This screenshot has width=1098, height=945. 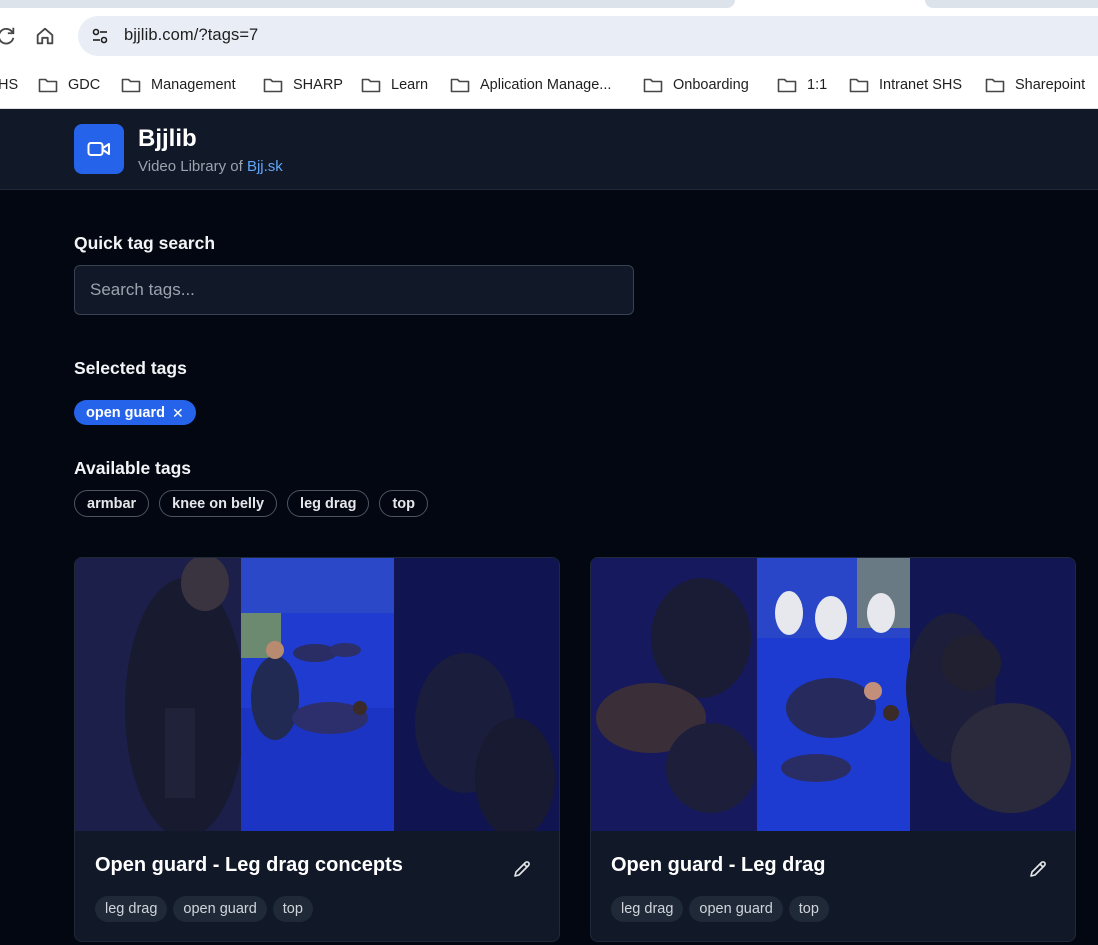 I want to click on tag-search-input, so click(x=354, y=290).